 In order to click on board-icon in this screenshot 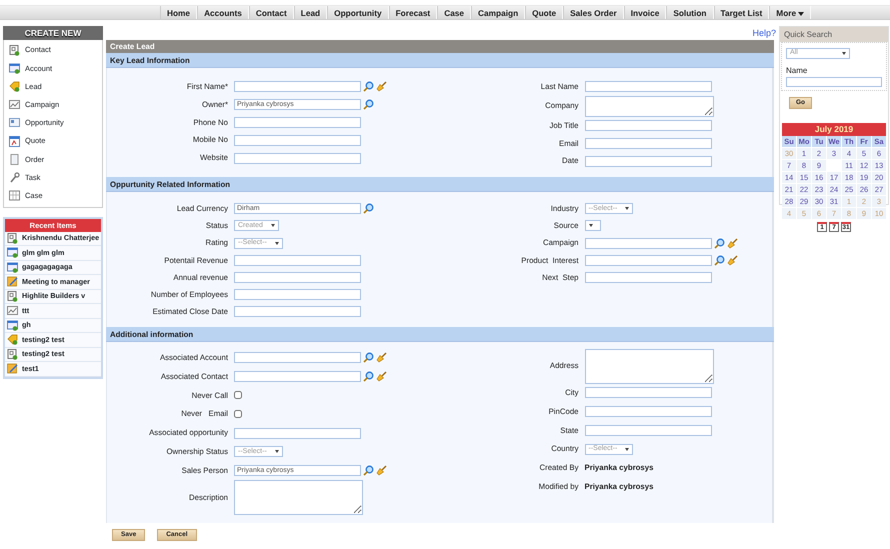, I will do `click(14, 122)`.